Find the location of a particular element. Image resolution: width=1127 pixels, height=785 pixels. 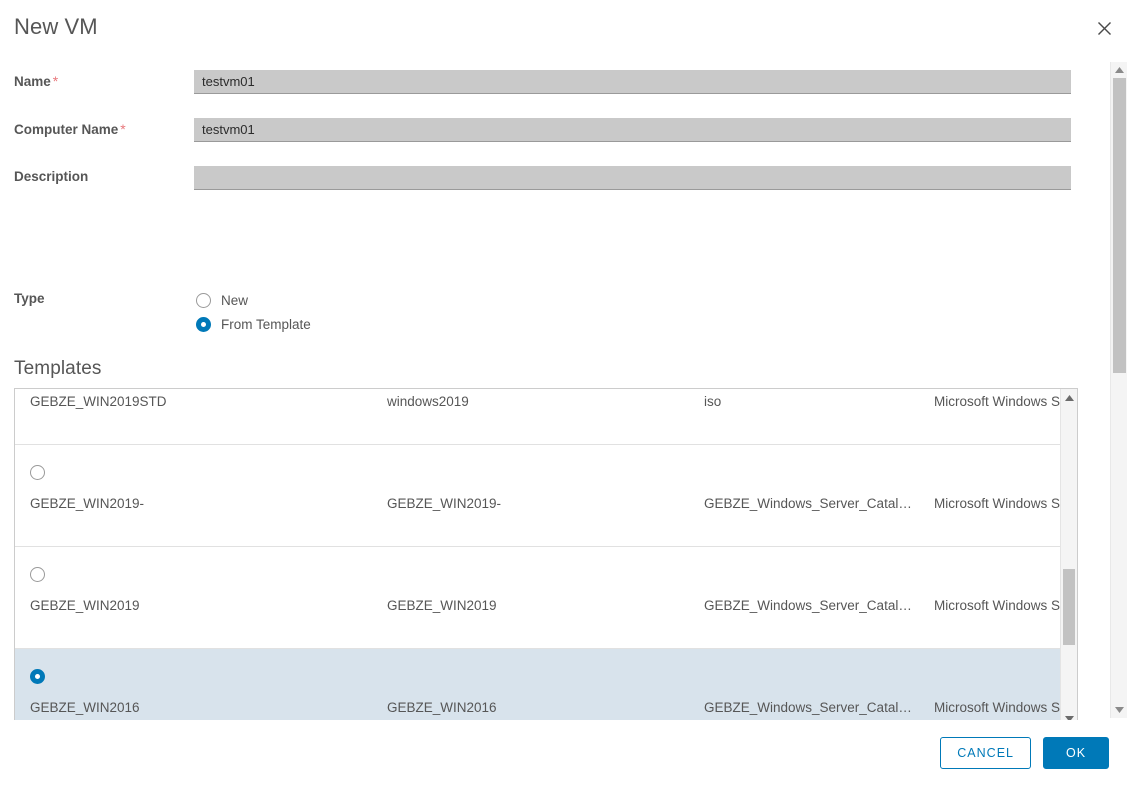

field-row-description: Description is located at coordinates (546, 179).